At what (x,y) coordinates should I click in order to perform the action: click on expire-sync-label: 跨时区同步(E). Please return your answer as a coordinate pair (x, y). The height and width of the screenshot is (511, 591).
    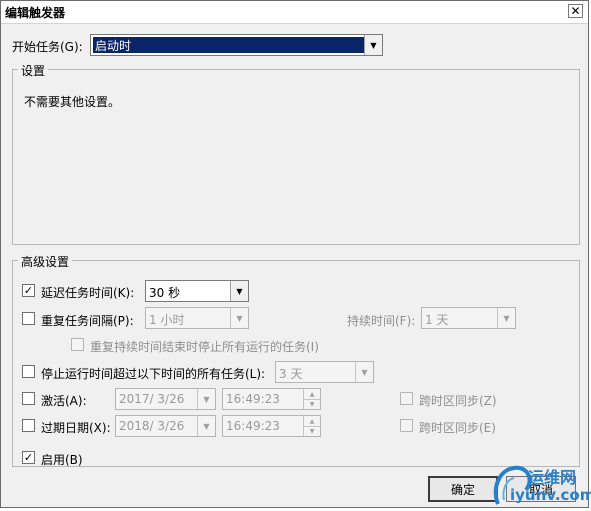
    Looking at the image, I should click on (457, 428).